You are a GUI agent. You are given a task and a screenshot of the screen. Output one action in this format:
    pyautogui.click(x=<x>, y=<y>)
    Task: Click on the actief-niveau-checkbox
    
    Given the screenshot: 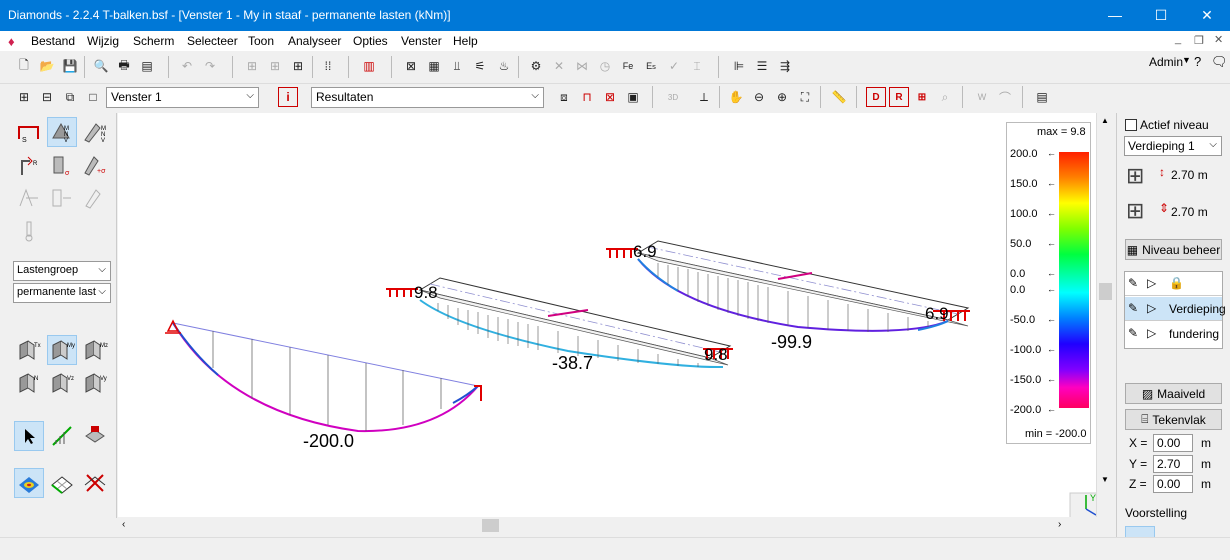 What is the action you would take?
    pyautogui.click(x=1131, y=125)
    